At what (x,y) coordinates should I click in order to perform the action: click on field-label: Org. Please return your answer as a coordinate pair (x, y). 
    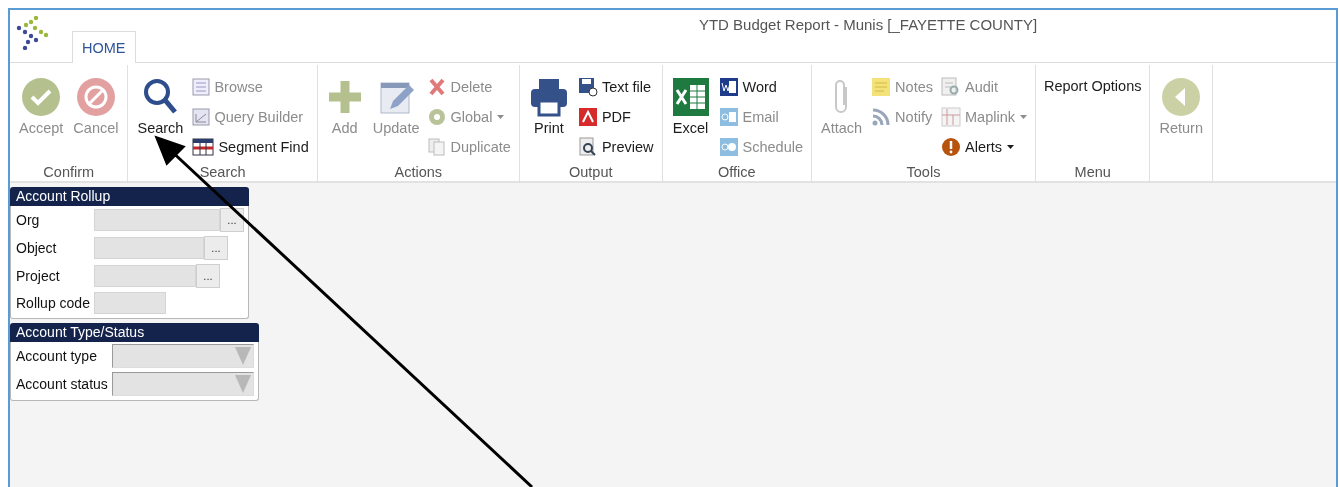
    Looking at the image, I should click on (28, 220).